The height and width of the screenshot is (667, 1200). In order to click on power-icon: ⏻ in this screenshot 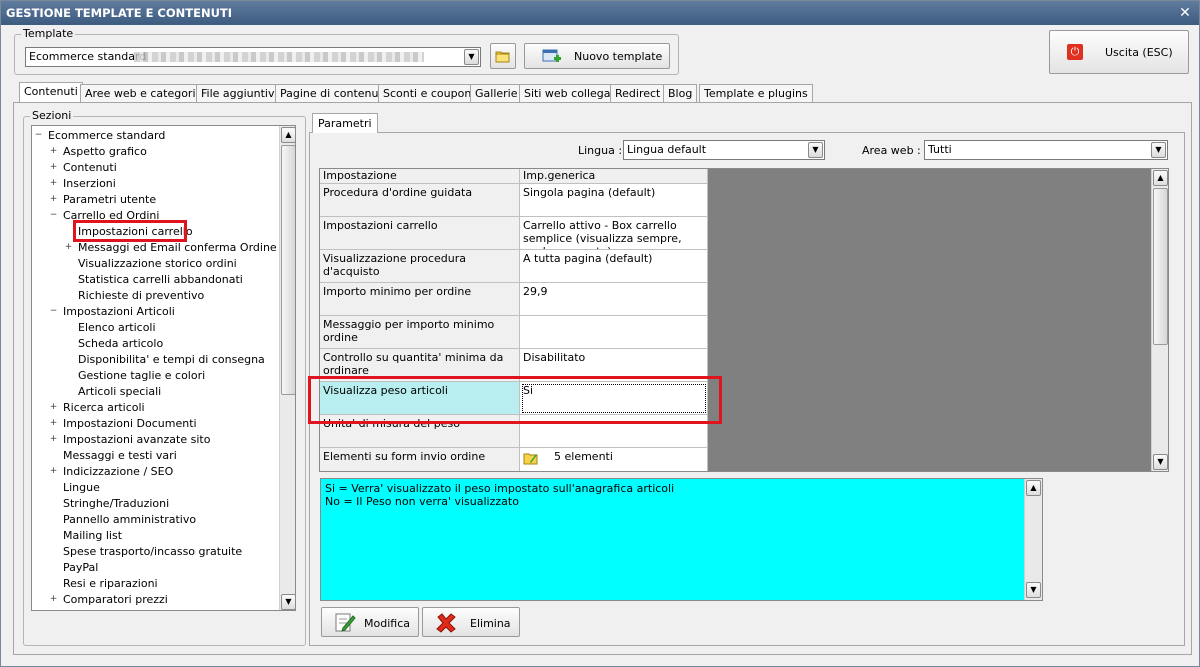, I will do `click(1075, 52)`.